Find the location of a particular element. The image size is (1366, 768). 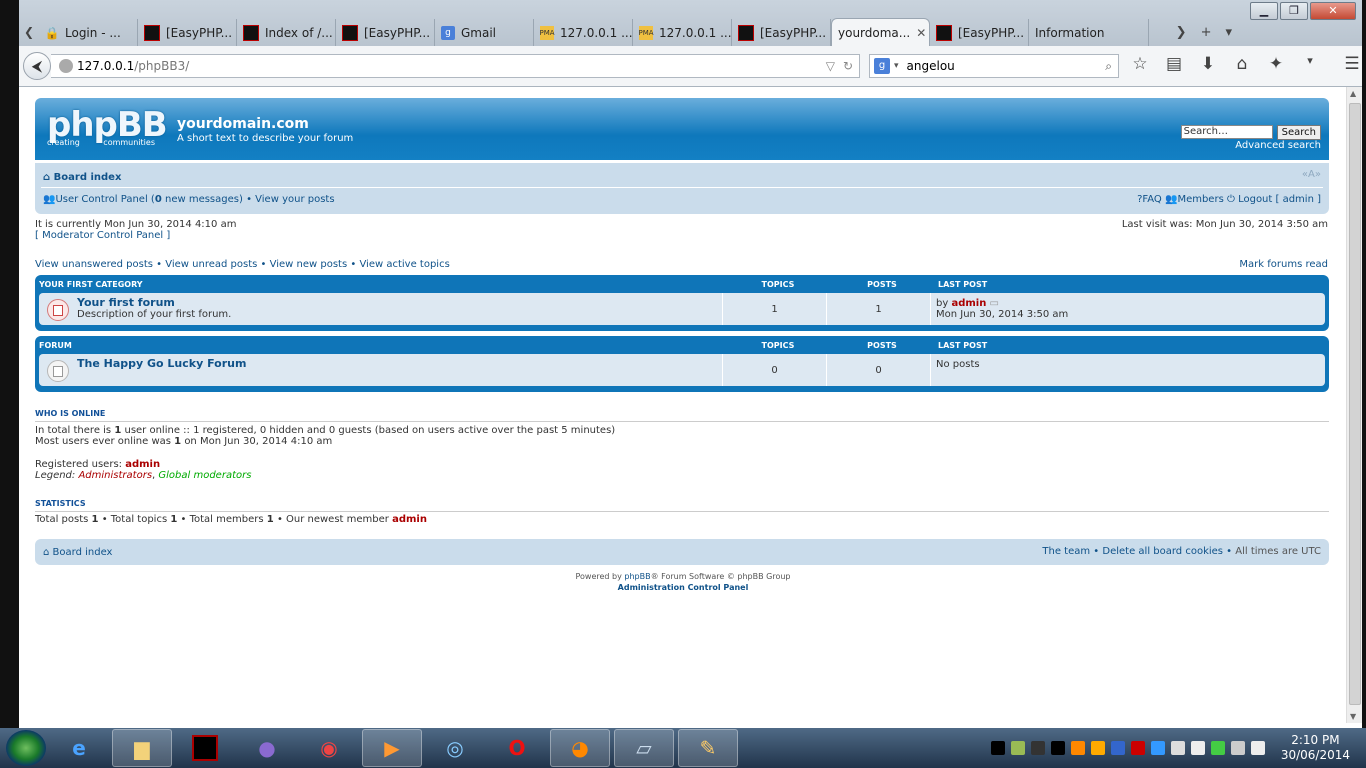

registered-user-link: admin is located at coordinates (142, 464).